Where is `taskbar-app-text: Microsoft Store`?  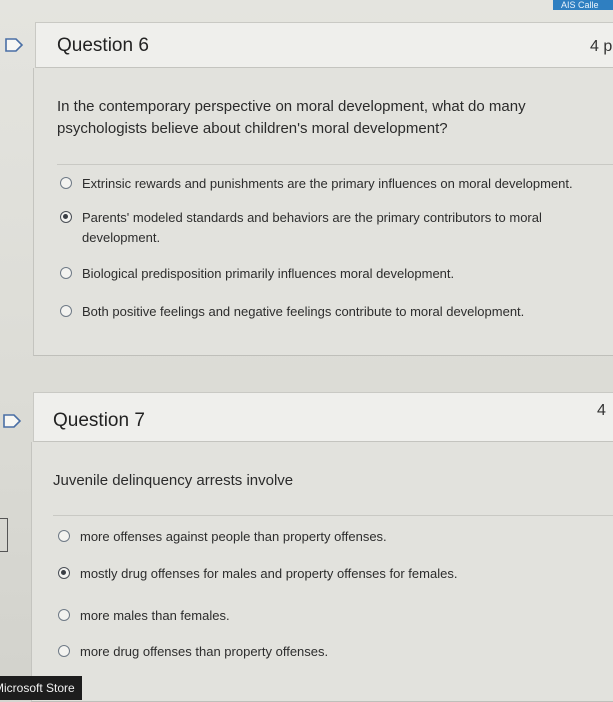 taskbar-app-text: Microsoft Store is located at coordinates (37, 688).